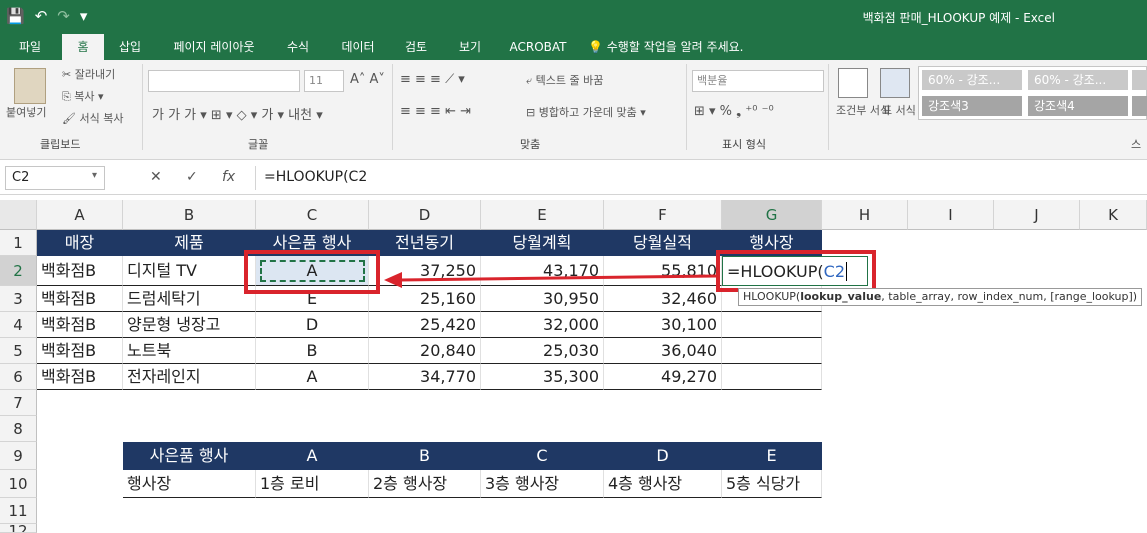 This screenshot has width=1147, height=533. Describe the element at coordinates (772, 456) in the screenshot. I see `lookup-header-cell: E` at that location.